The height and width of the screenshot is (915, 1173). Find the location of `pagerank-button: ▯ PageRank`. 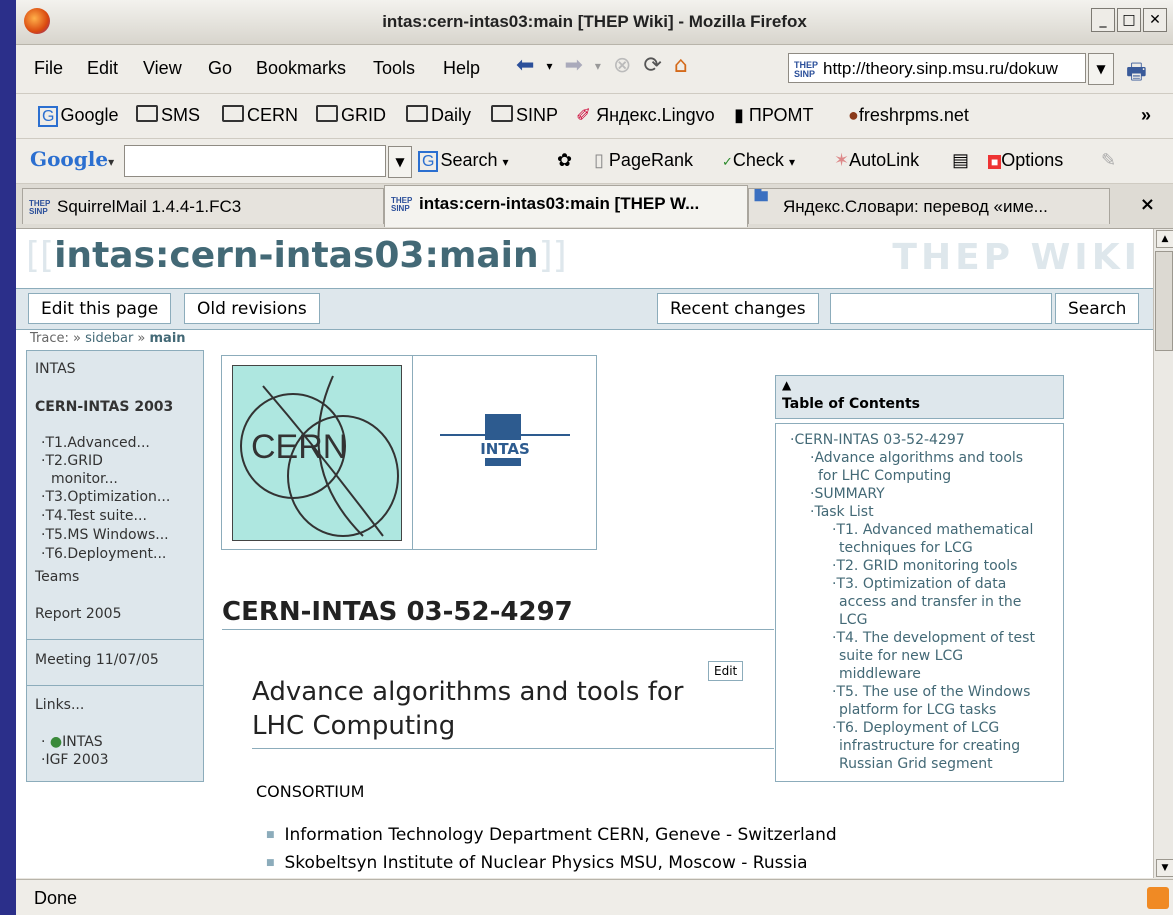

pagerank-button: ▯ PageRank is located at coordinates (643, 160).